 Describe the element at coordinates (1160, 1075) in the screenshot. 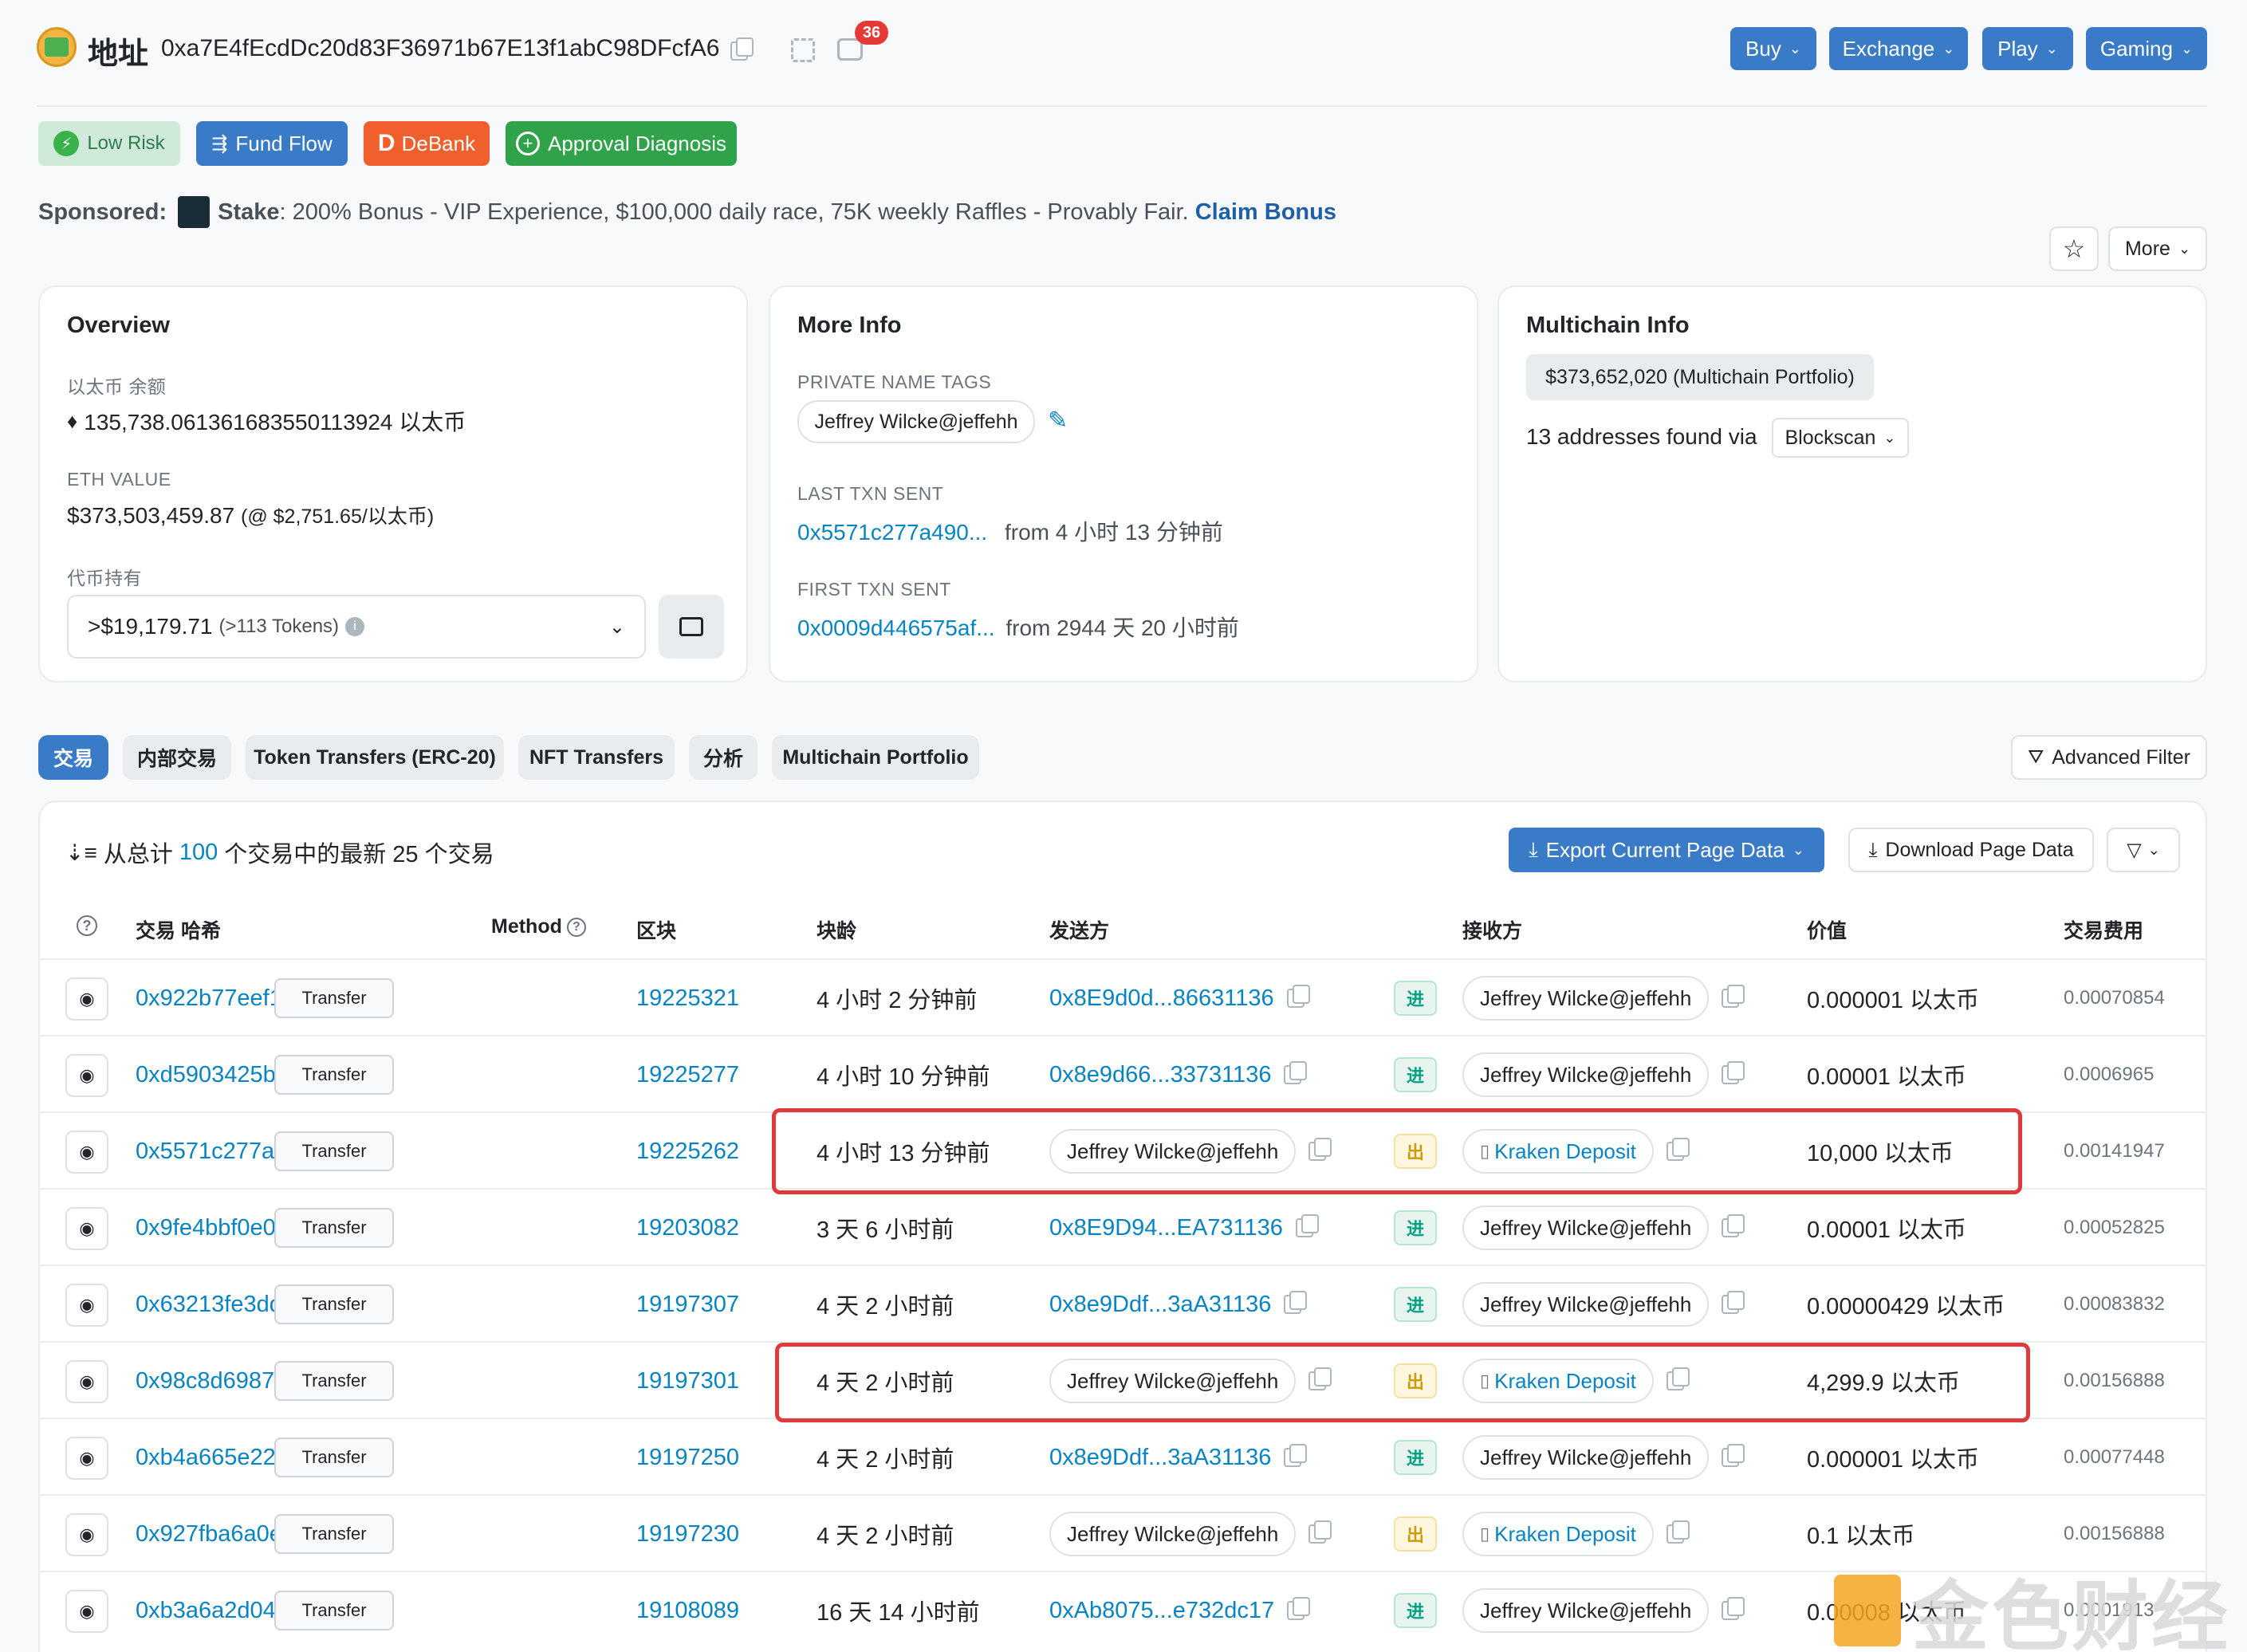

I see `from-address-link: 0x8e9d66...33731136` at that location.